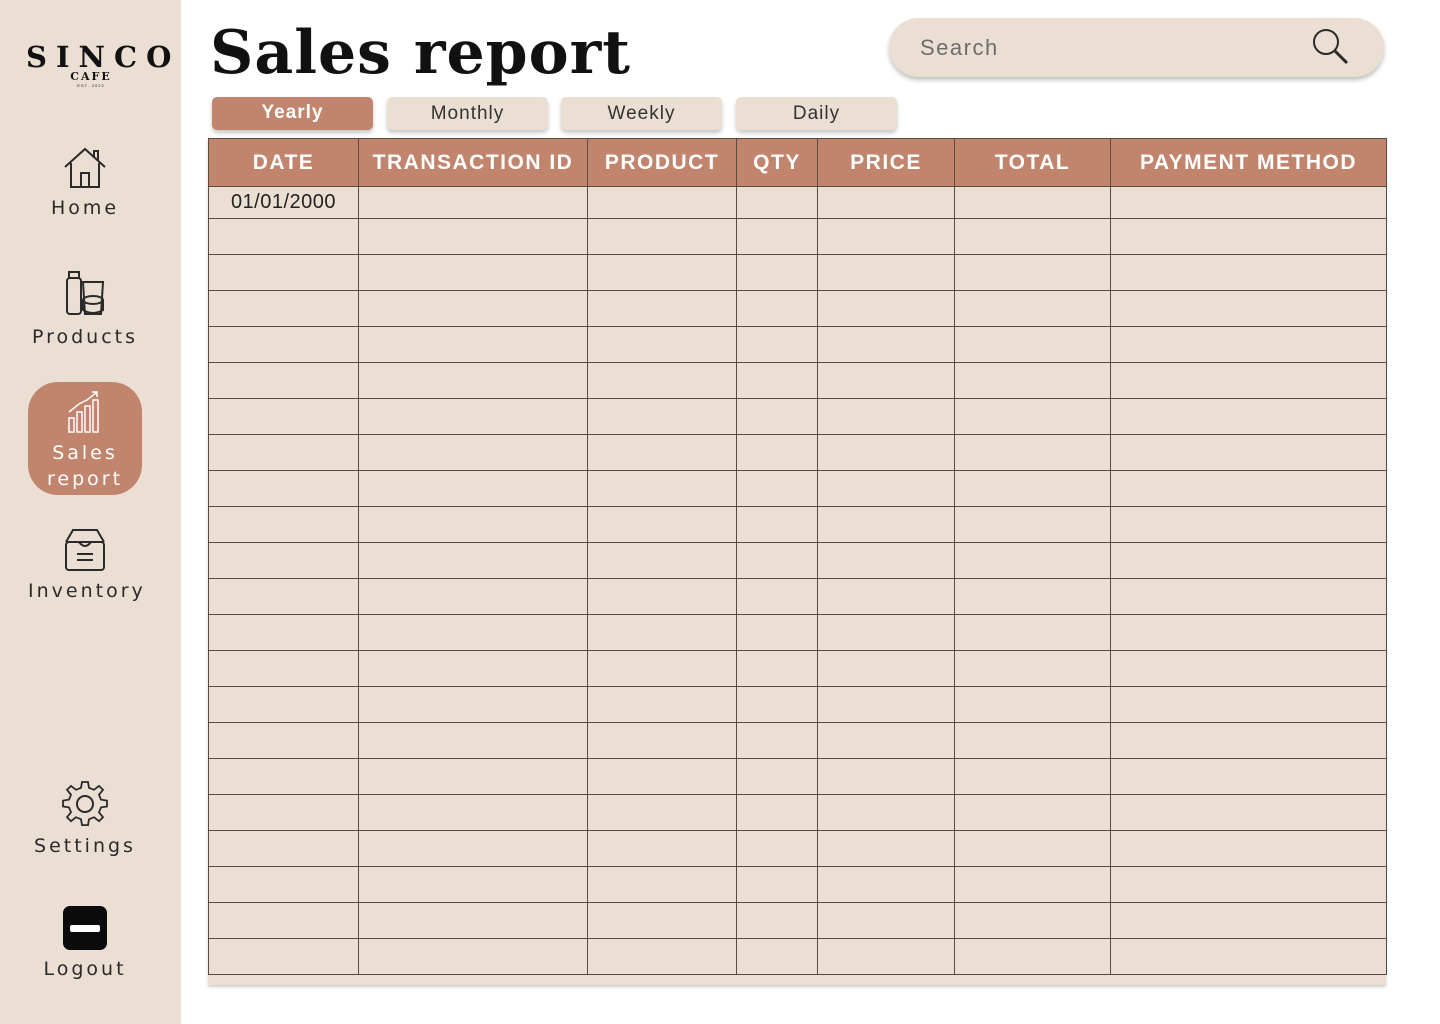 The image size is (1440, 1024). What do you see at coordinates (1331, 47) in the screenshot?
I see `search-icon` at bounding box center [1331, 47].